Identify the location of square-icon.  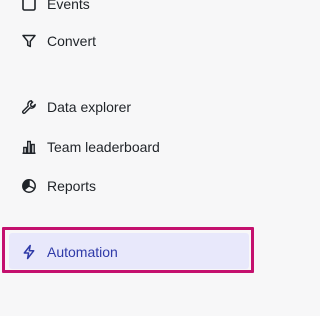
(29, 6).